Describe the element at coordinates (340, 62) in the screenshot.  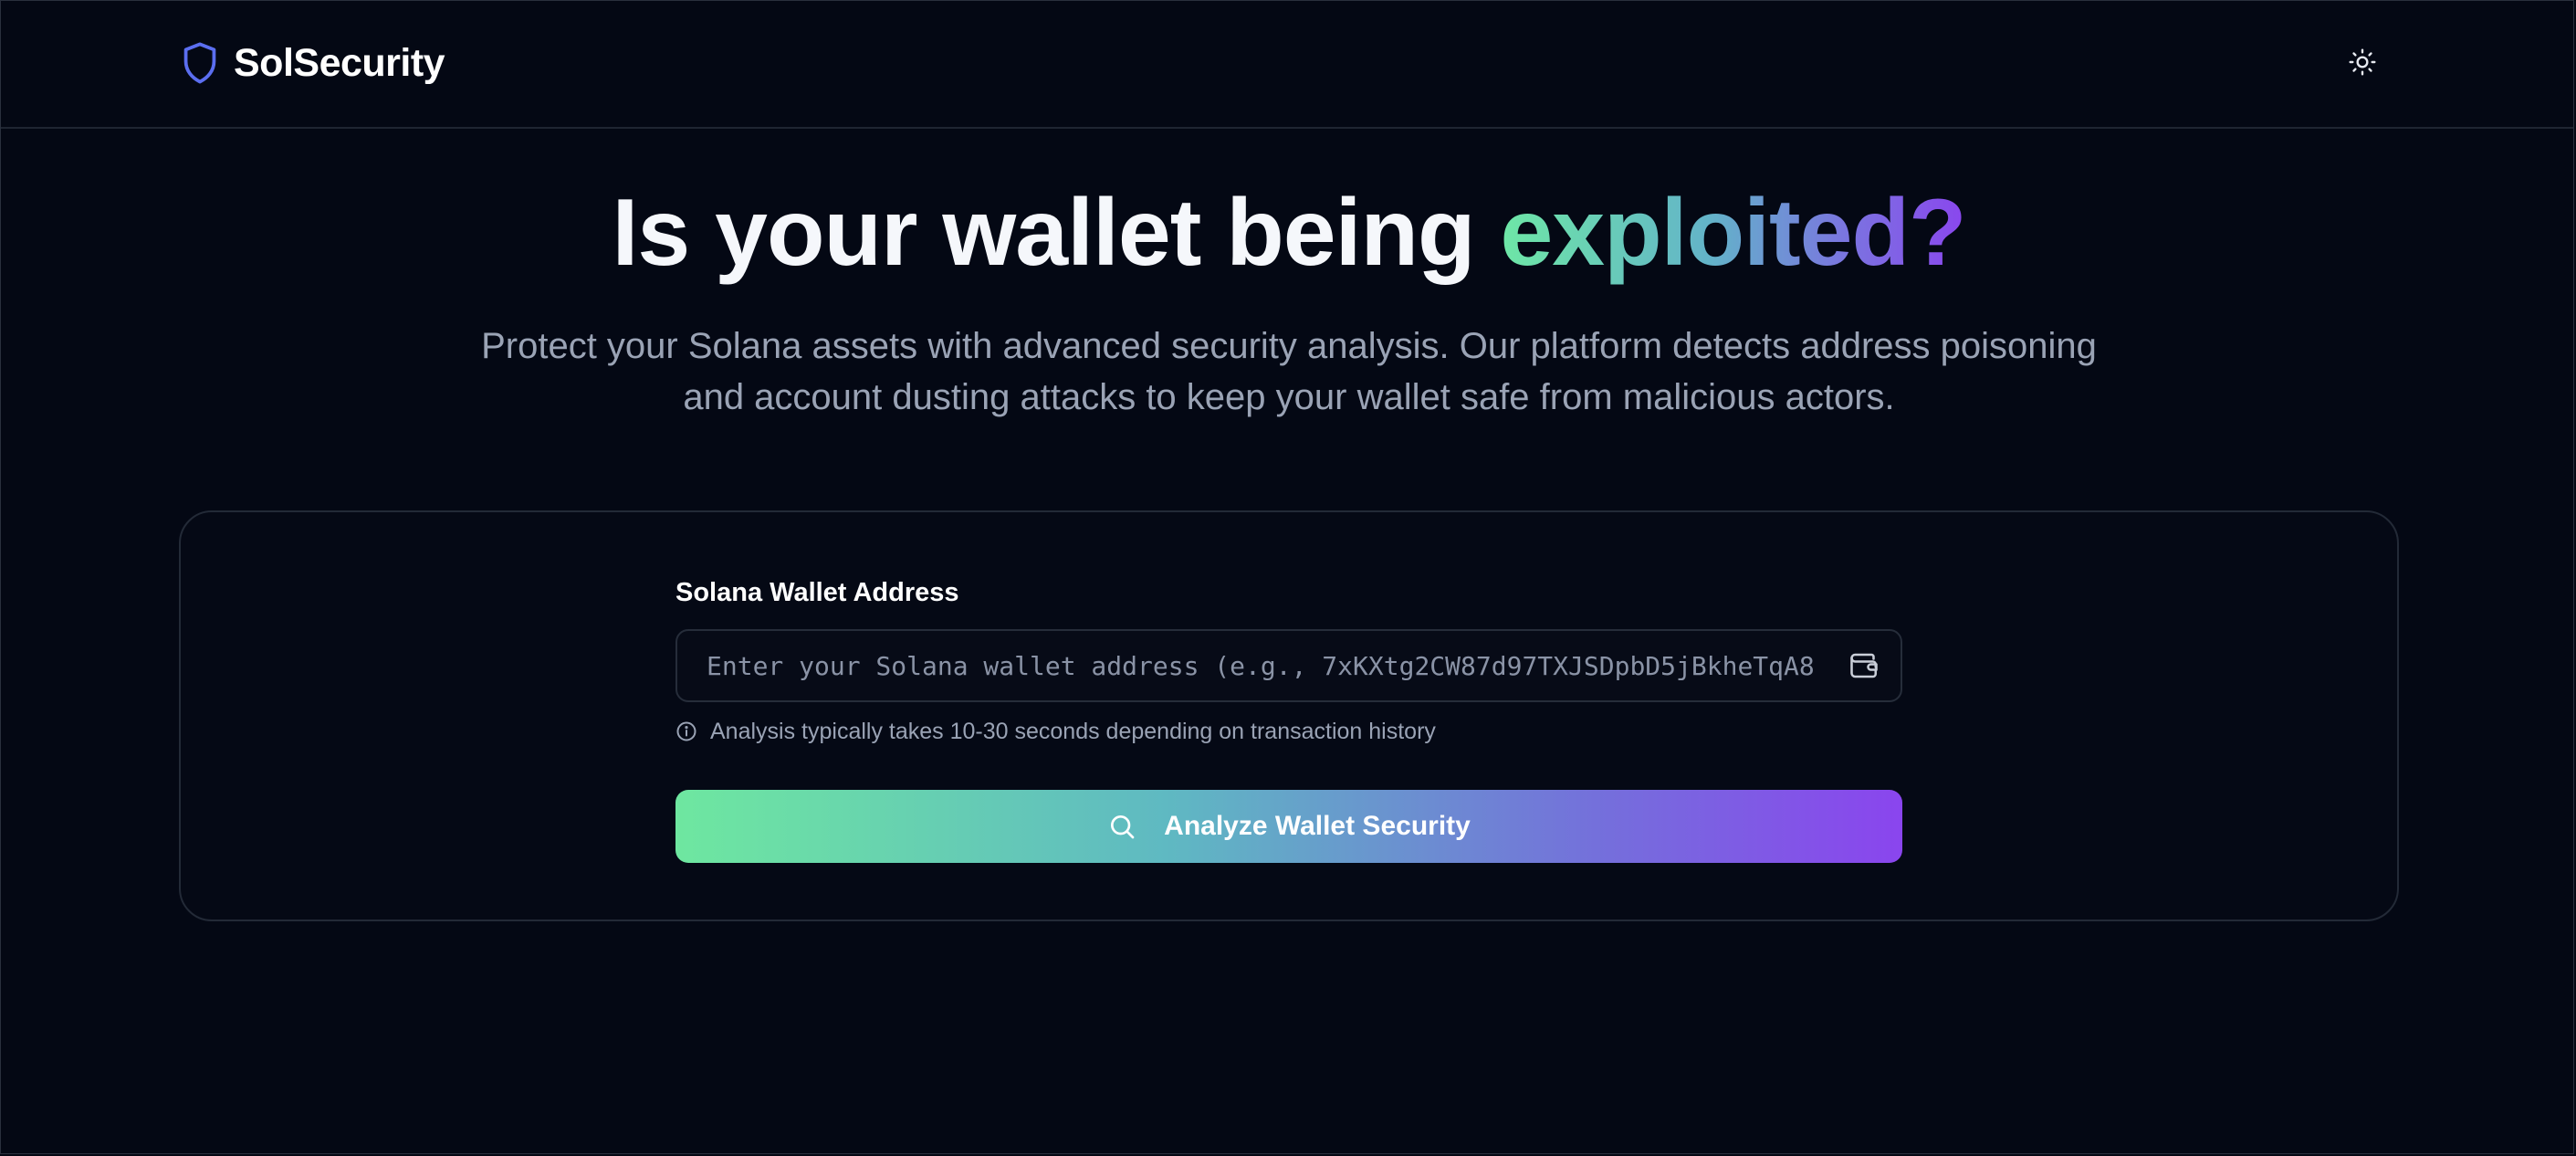
I see `brand-name: SolSecurity` at that location.